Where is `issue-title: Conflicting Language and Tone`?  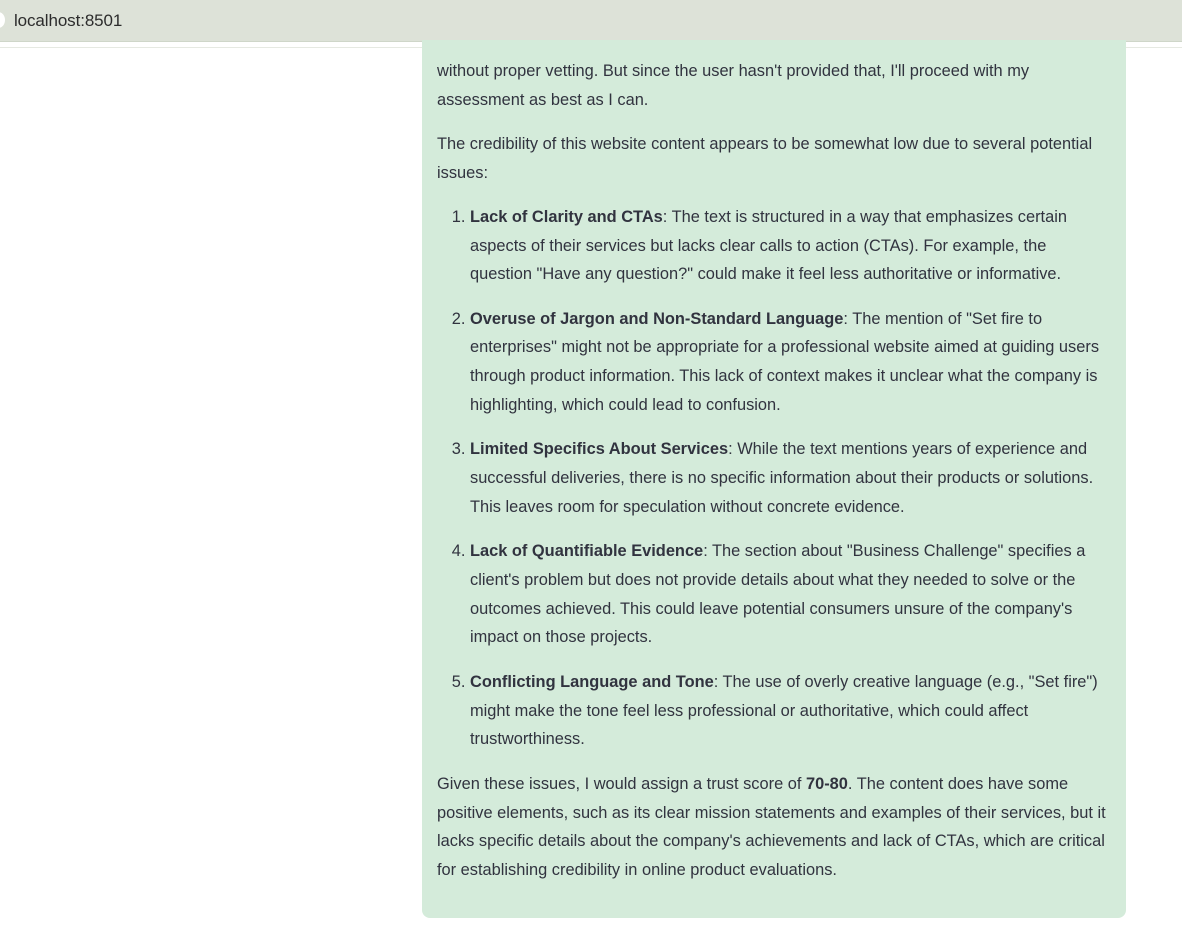 issue-title: Conflicting Language and Tone is located at coordinates (592, 681).